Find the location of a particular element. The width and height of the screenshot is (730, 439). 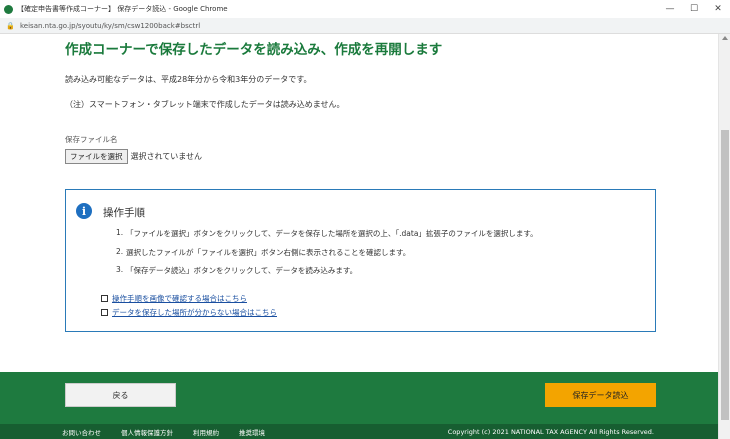

lock-icon: 🔒 is located at coordinates (10, 25).